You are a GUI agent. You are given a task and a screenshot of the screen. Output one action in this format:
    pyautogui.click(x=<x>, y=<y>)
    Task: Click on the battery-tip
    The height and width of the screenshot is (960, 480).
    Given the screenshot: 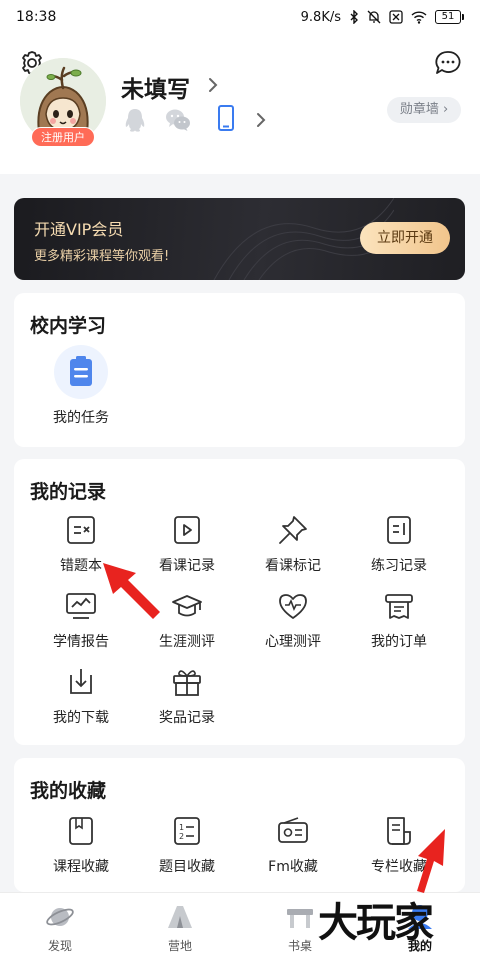 What is the action you would take?
    pyautogui.click(x=463, y=17)
    